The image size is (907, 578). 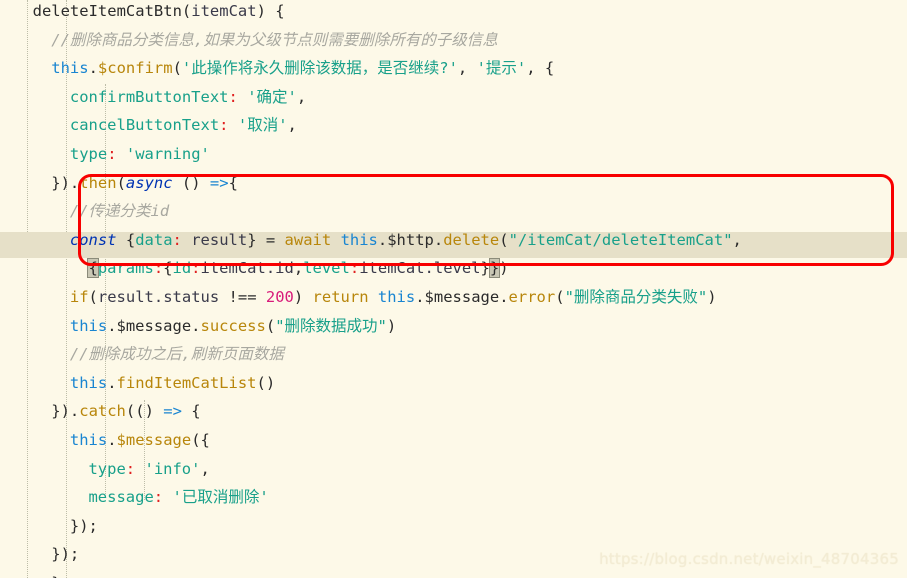 I want to click on code-token: then, so click(x=98, y=182).